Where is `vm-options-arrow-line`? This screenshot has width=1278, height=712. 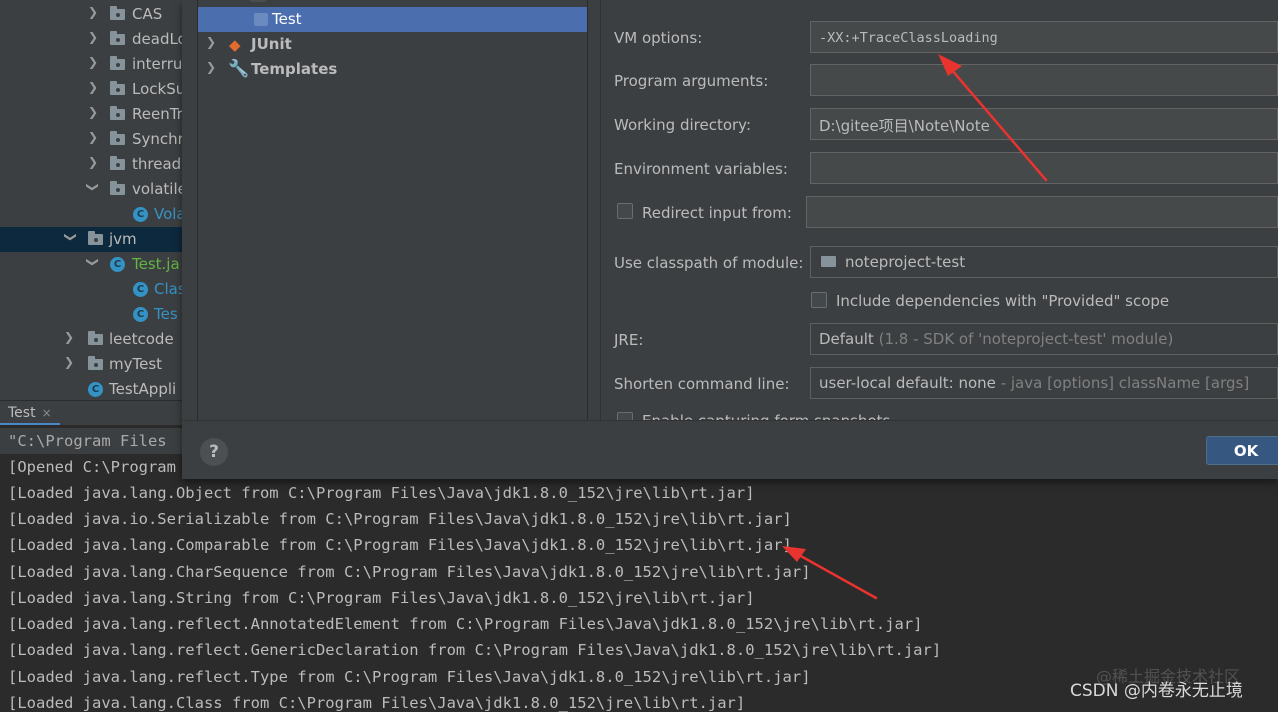 vm-options-arrow-line is located at coordinates (995, 121).